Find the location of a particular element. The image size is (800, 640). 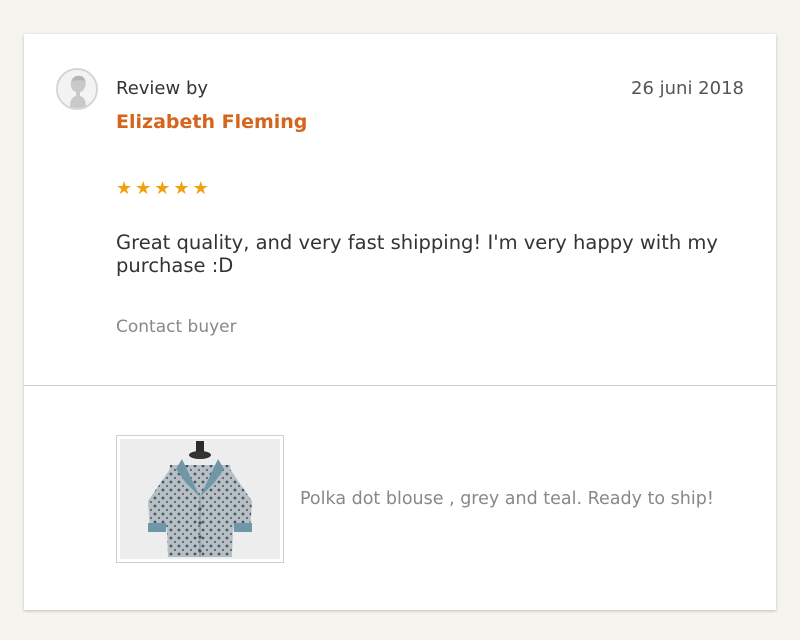

product-thumbnail is located at coordinates (200, 499).